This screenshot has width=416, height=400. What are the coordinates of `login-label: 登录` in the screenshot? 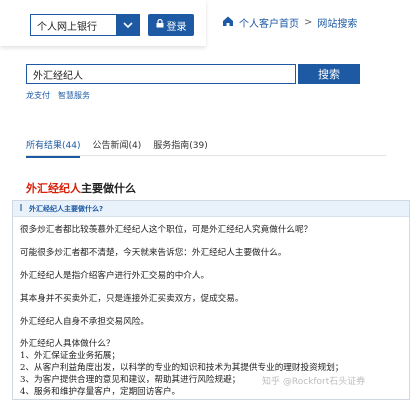 It's located at (176, 27).